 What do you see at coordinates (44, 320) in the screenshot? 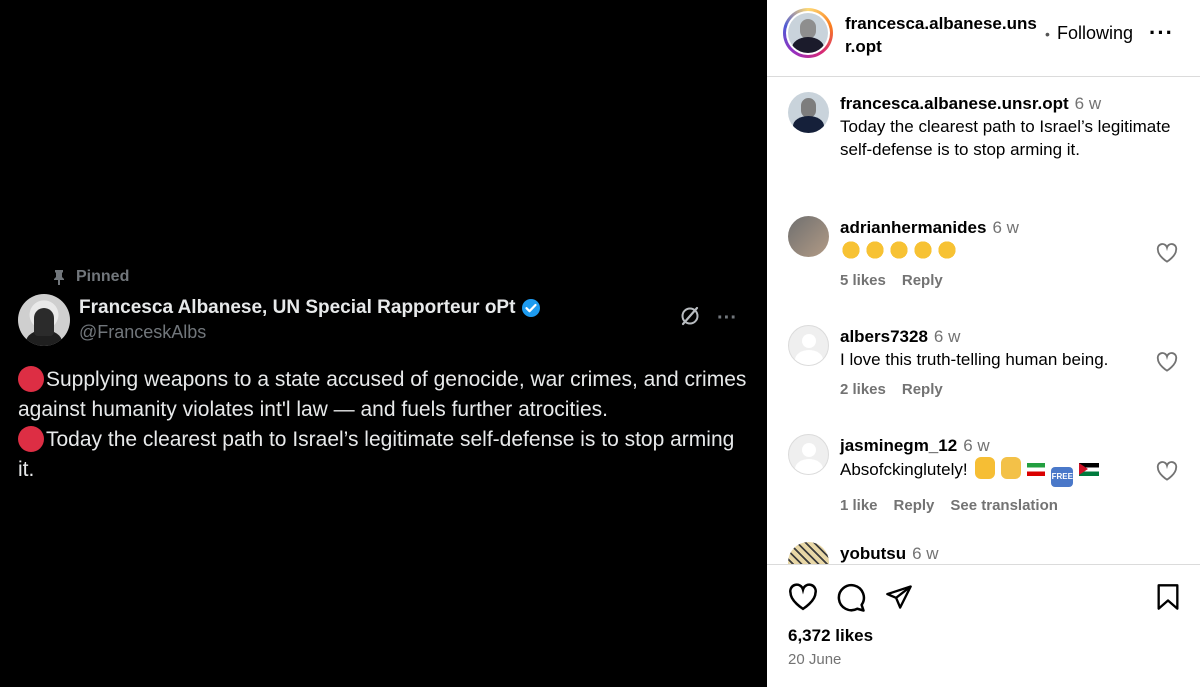
I see `tweet-avatar` at bounding box center [44, 320].